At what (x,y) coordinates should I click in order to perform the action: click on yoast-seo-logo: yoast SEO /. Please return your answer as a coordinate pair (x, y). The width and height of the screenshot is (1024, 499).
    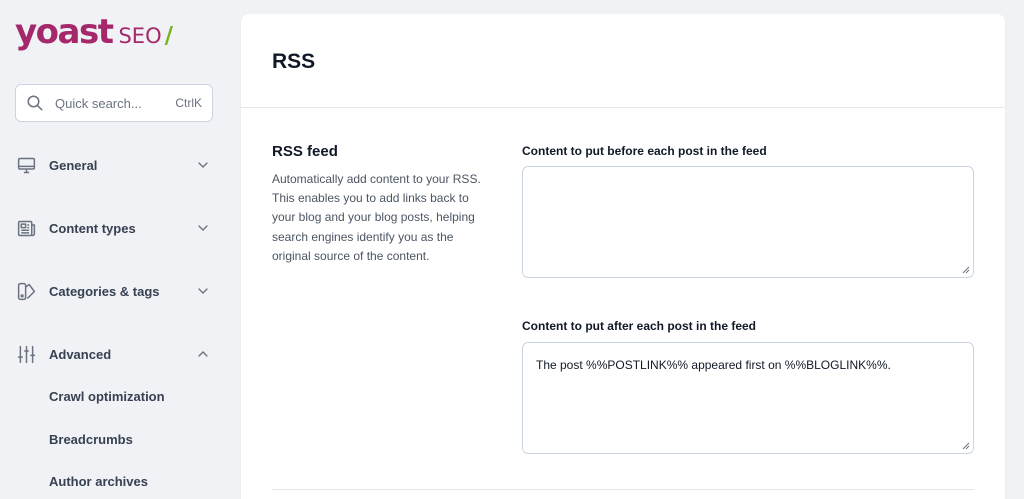
    Looking at the image, I should click on (94, 32).